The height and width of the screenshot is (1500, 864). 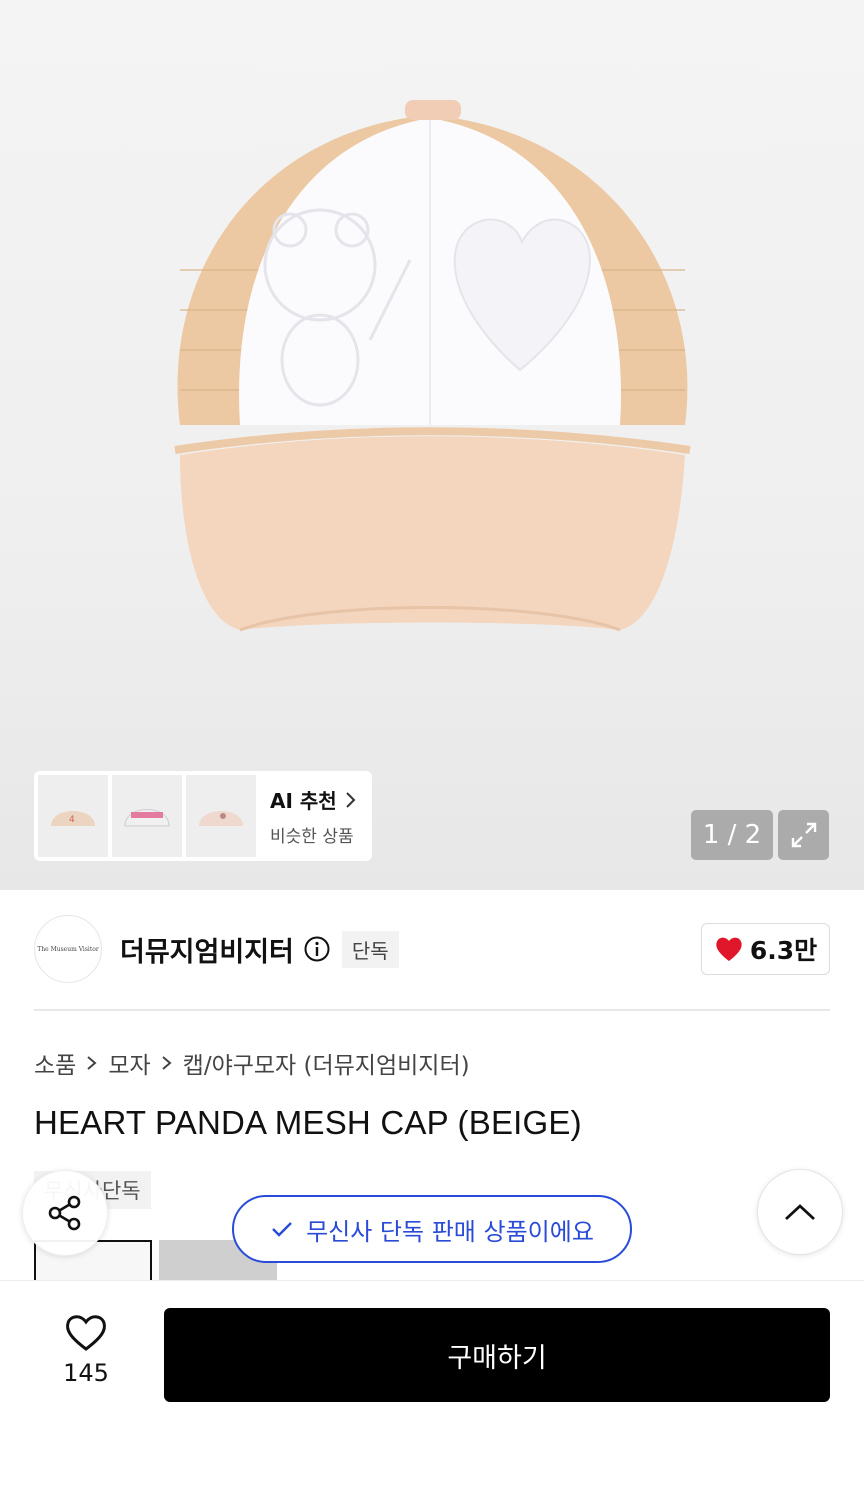 I want to click on brand-logo: The Museum Visitor, so click(x=68, y=949).